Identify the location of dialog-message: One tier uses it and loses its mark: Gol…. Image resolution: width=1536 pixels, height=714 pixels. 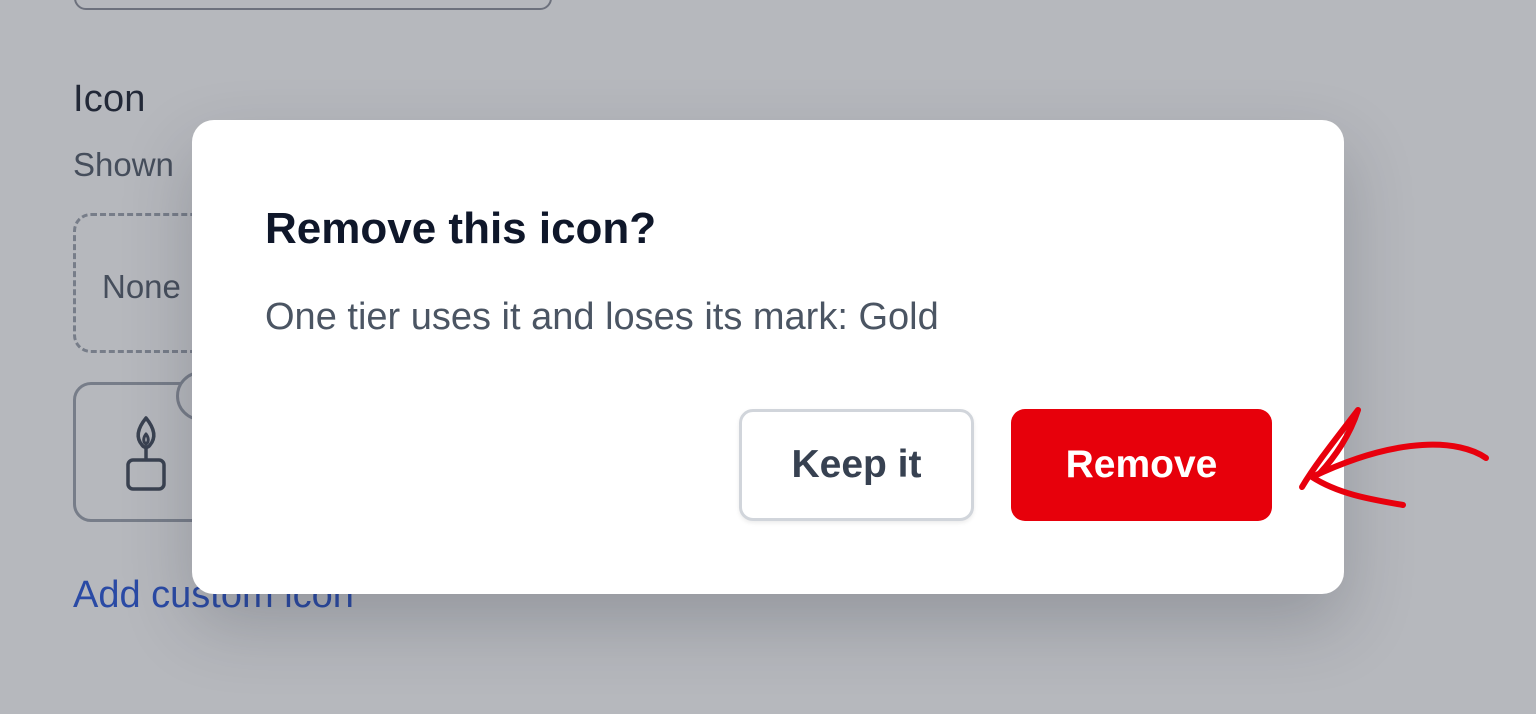
(602, 317).